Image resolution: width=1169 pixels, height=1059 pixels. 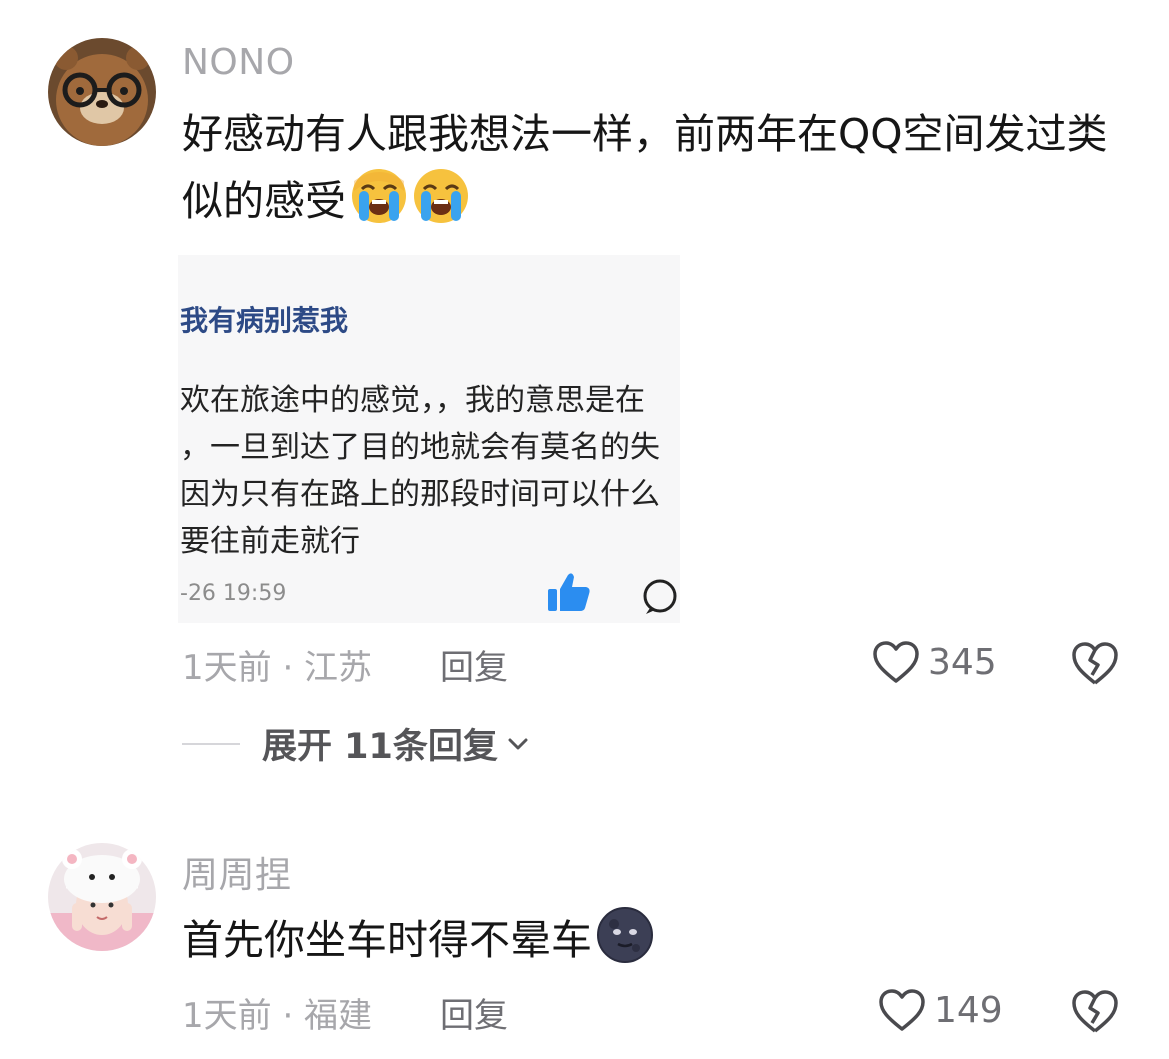 I want to click on username: NONO, so click(x=238, y=62).